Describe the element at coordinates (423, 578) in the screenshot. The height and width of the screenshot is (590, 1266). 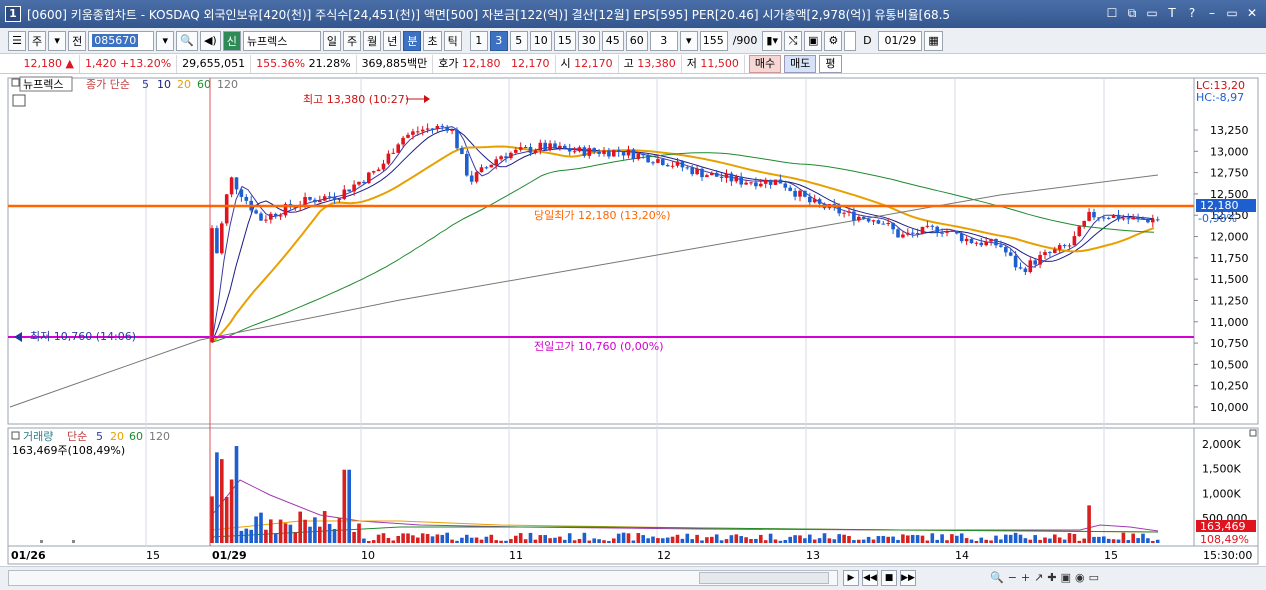
I see `chart-scrollbar` at that location.